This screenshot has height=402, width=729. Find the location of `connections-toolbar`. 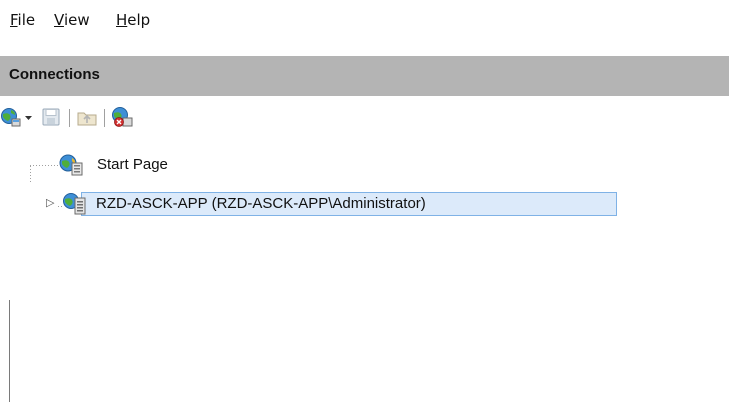

connections-toolbar is located at coordinates (364, 116).